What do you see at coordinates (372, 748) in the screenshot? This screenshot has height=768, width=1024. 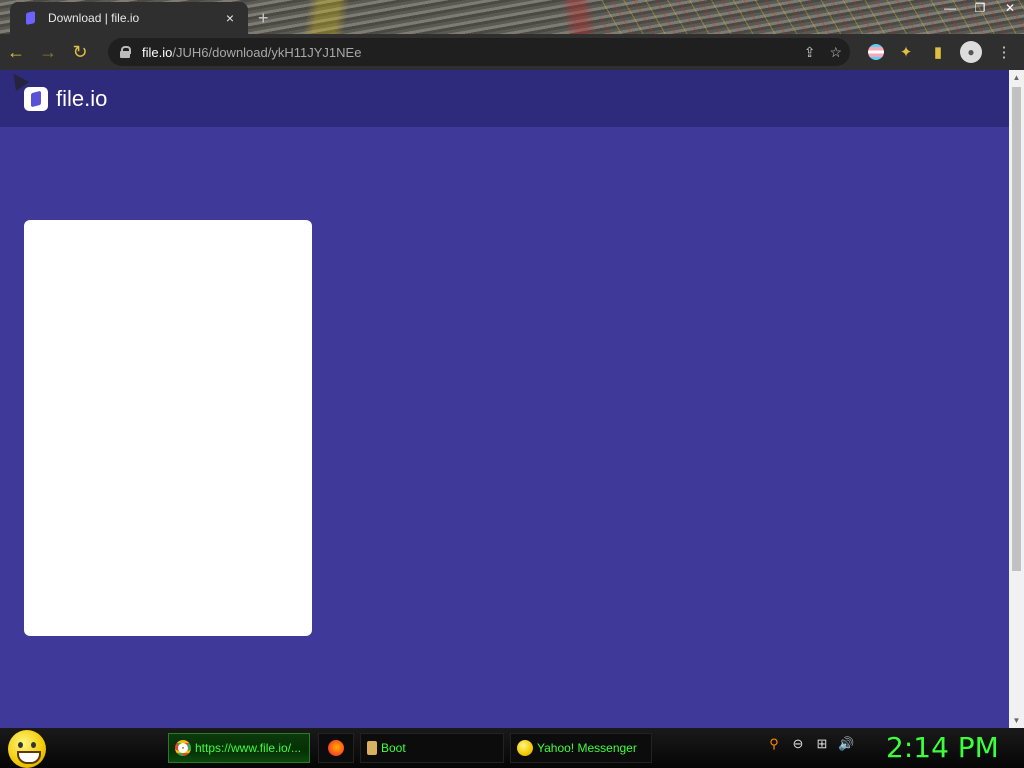 I see `boot-icon` at bounding box center [372, 748].